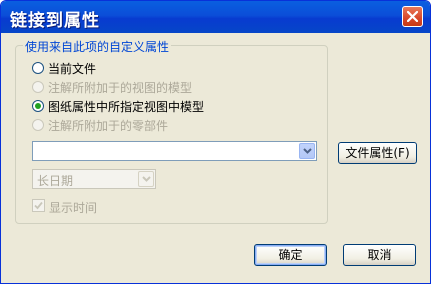 The image size is (431, 284). Describe the element at coordinates (120, 87) in the screenshot. I see `radio-annotation-view-model-label: 注解所附加于的视图的模型` at that location.